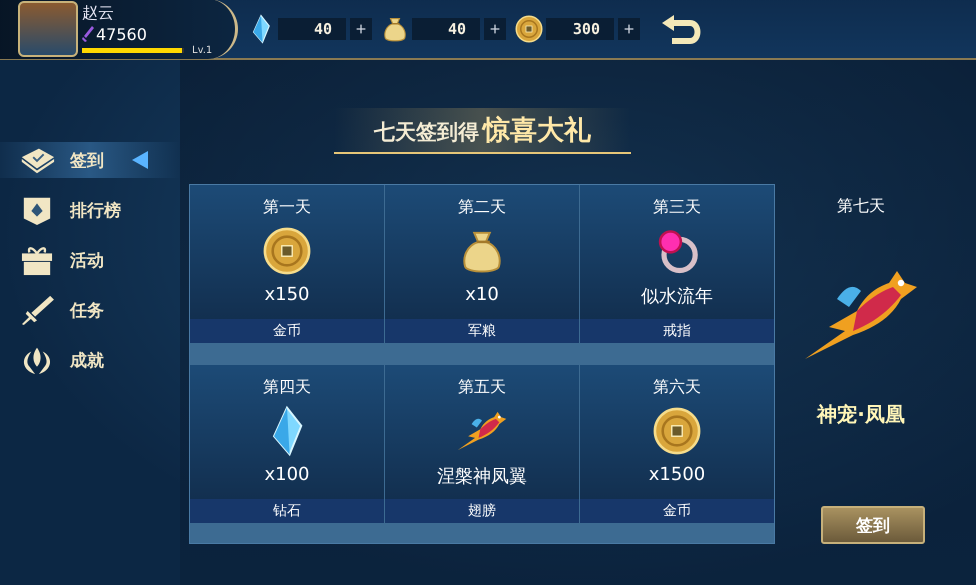 This screenshot has height=585, width=976. Describe the element at coordinates (90, 360) in the screenshot. I see `sidebar-item: 成就` at that location.